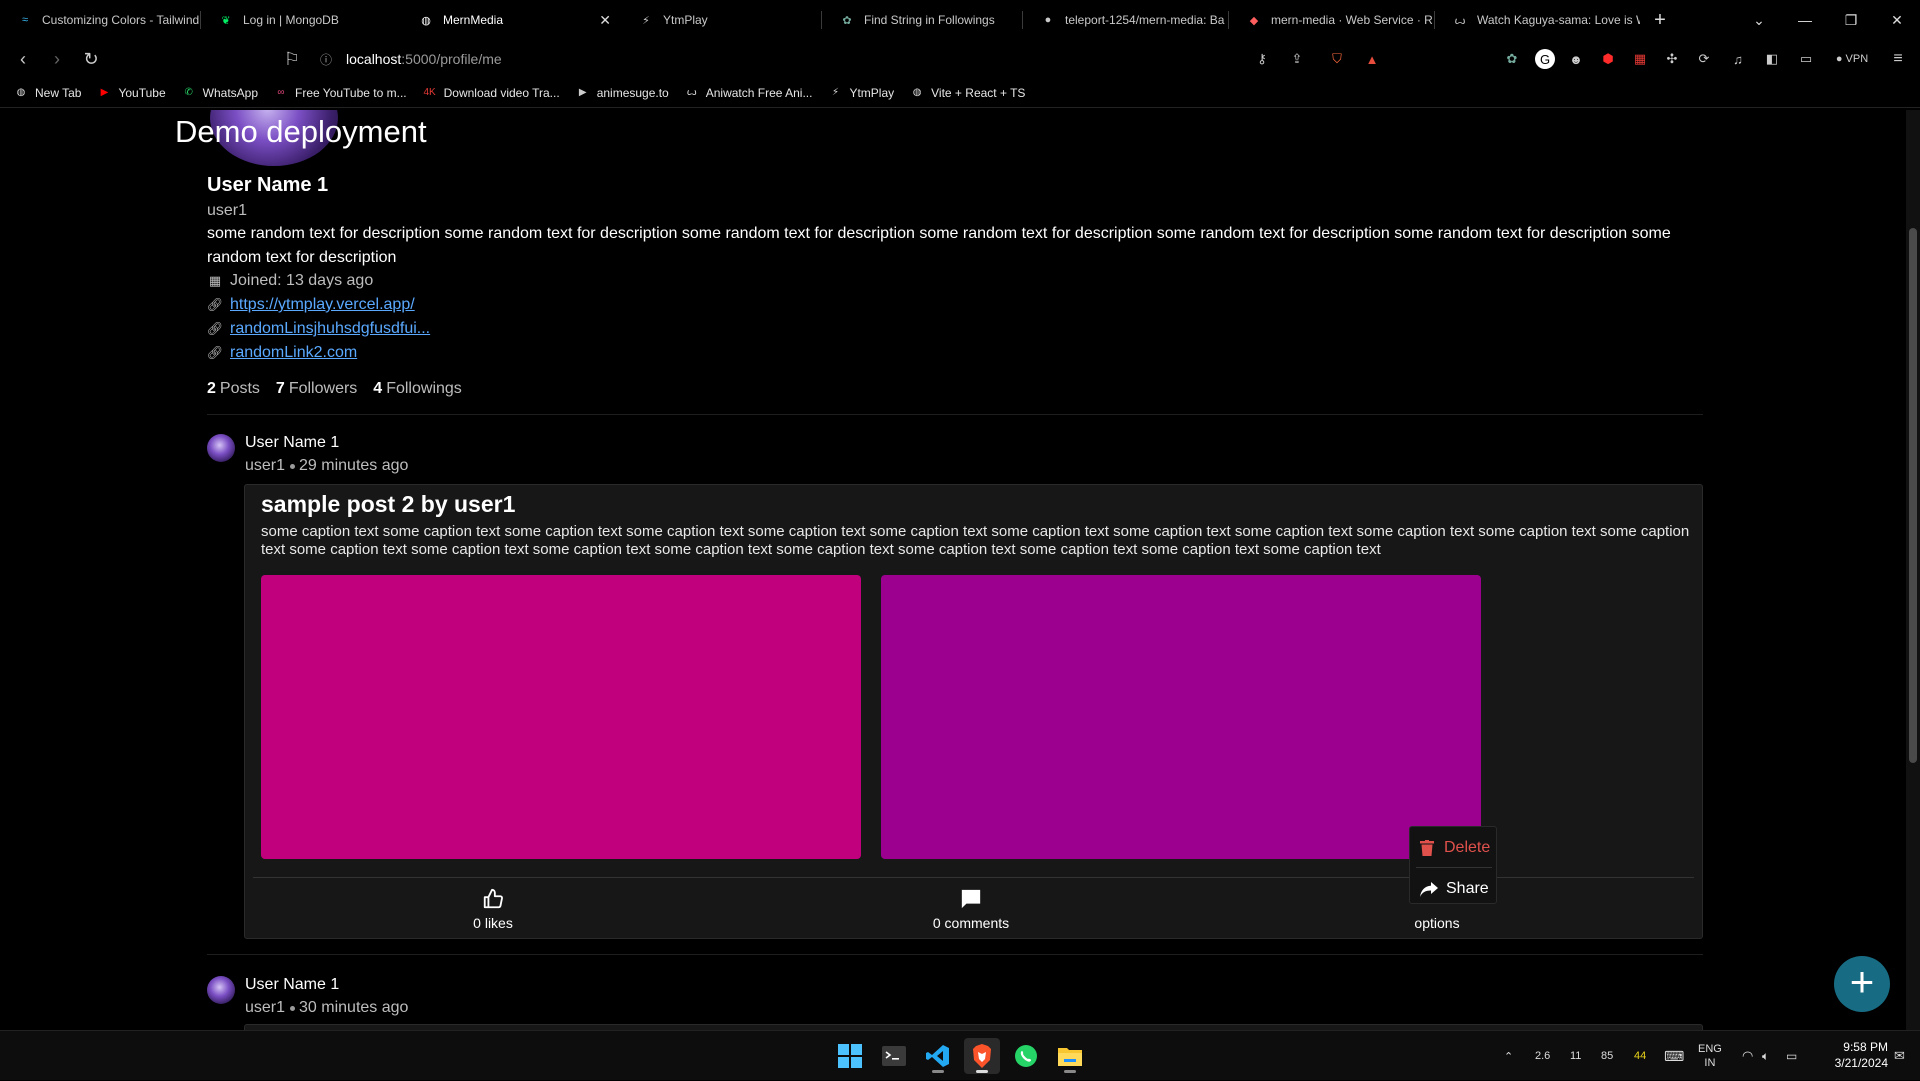 This screenshot has width=1920, height=1081. Describe the element at coordinates (58, 92) in the screenshot. I see `bookmark-label: New Tab` at that location.